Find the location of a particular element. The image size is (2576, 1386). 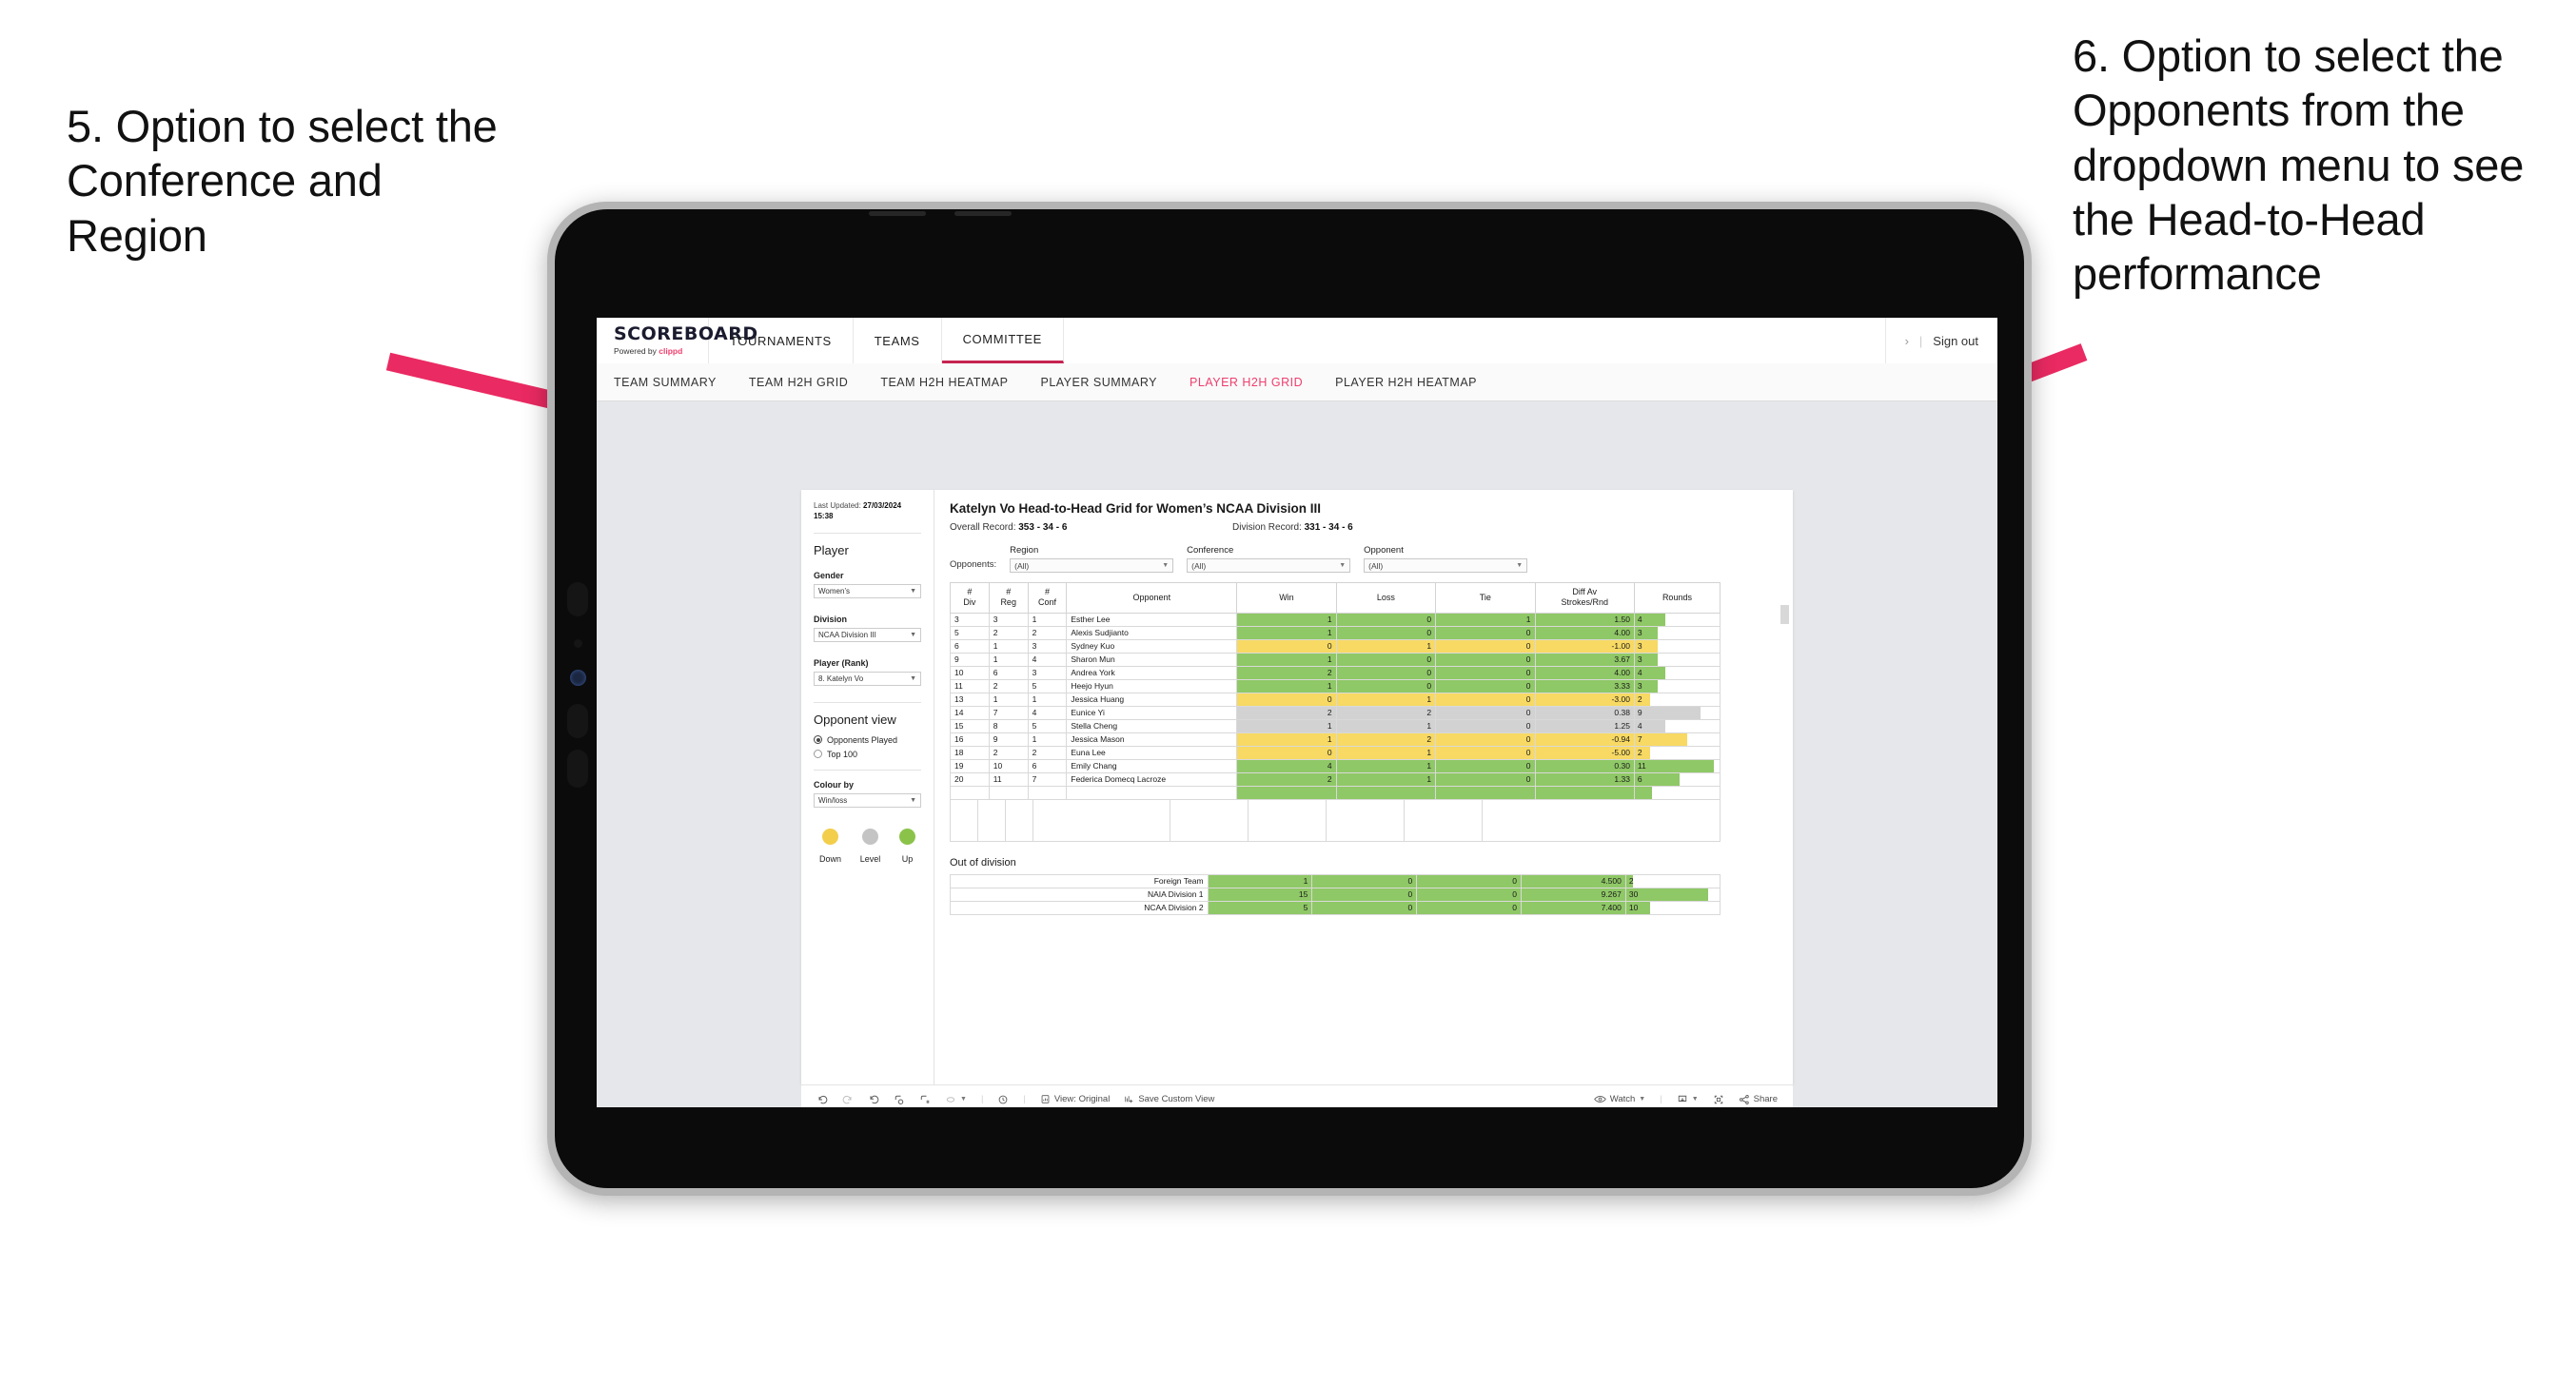

topnav-item-teams: TEAMS is located at coordinates (898, 340).